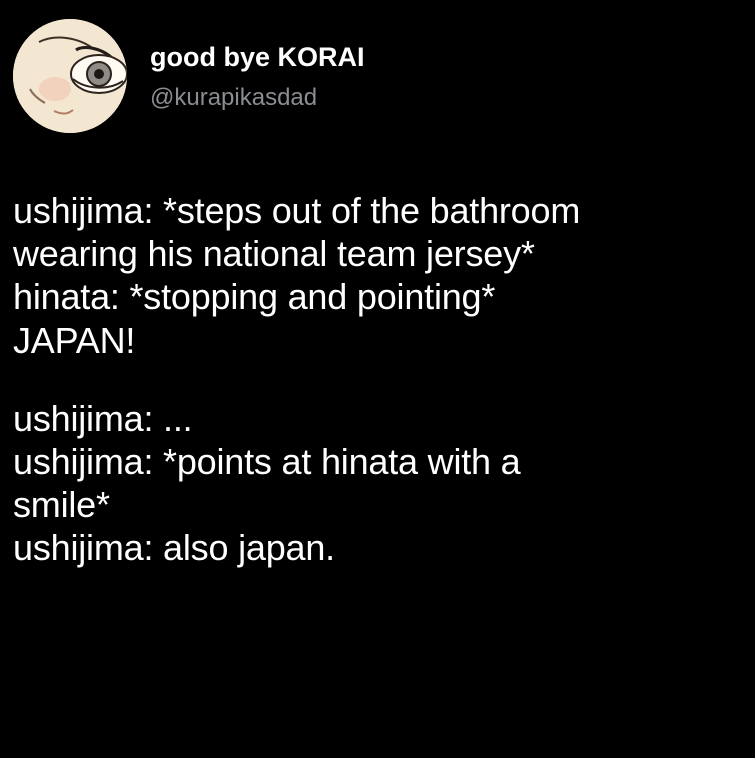  I want to click on tweet-line: wearing his national team jersey*, so click(274, 254).